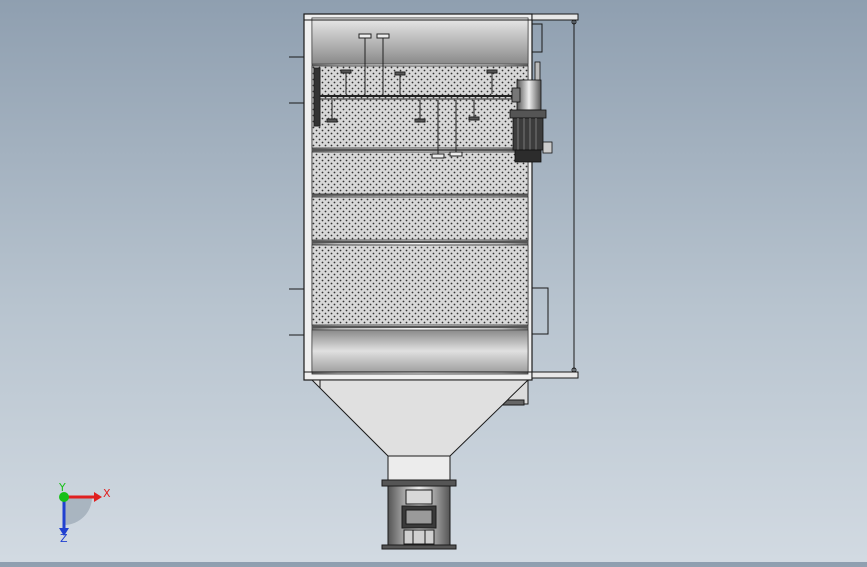 The image size is (867, 567). I want to click on hopper, so click(420, 430).